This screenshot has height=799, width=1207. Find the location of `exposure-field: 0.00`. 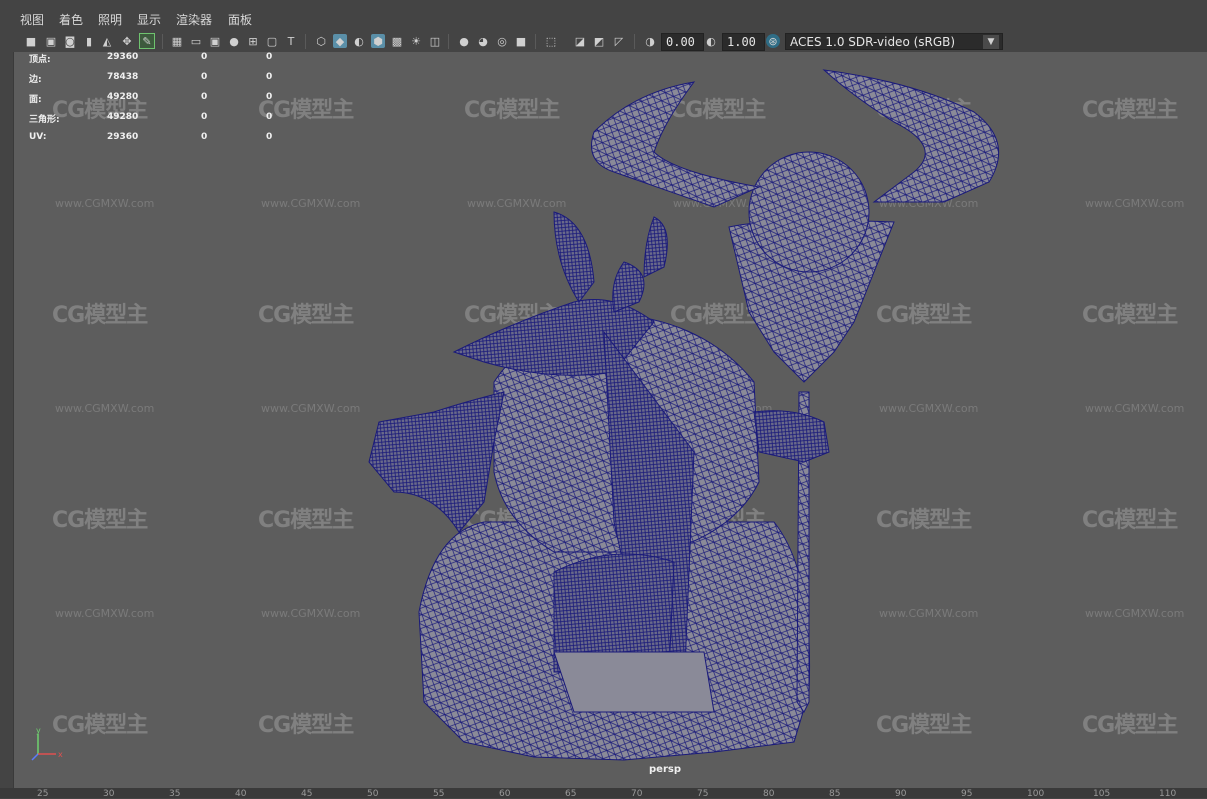

exposure-field: 0.00 is located at coordinates (682, 42).